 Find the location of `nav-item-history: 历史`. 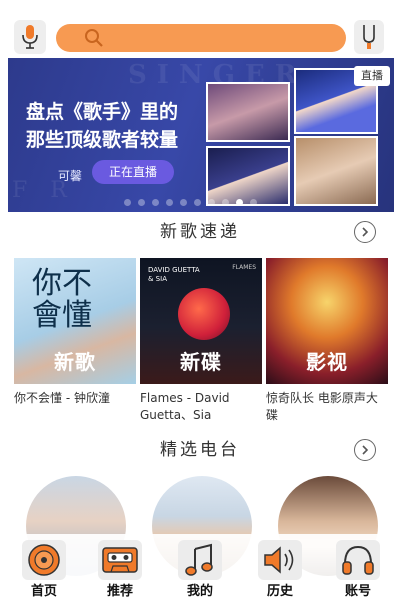

nav-item-history: 历史 is located at coordinates (280, 567).